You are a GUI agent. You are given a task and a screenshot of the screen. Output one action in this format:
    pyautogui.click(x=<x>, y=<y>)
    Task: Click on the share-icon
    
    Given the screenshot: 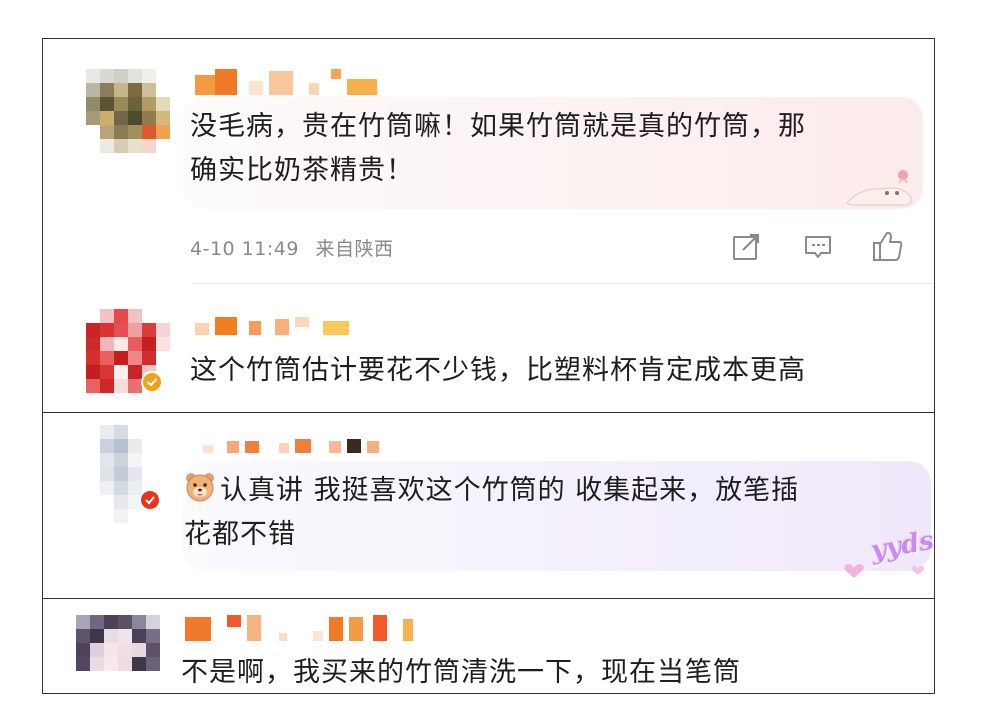 What is the action you would take?
    pyautogui.click(x=746, y=247)
    